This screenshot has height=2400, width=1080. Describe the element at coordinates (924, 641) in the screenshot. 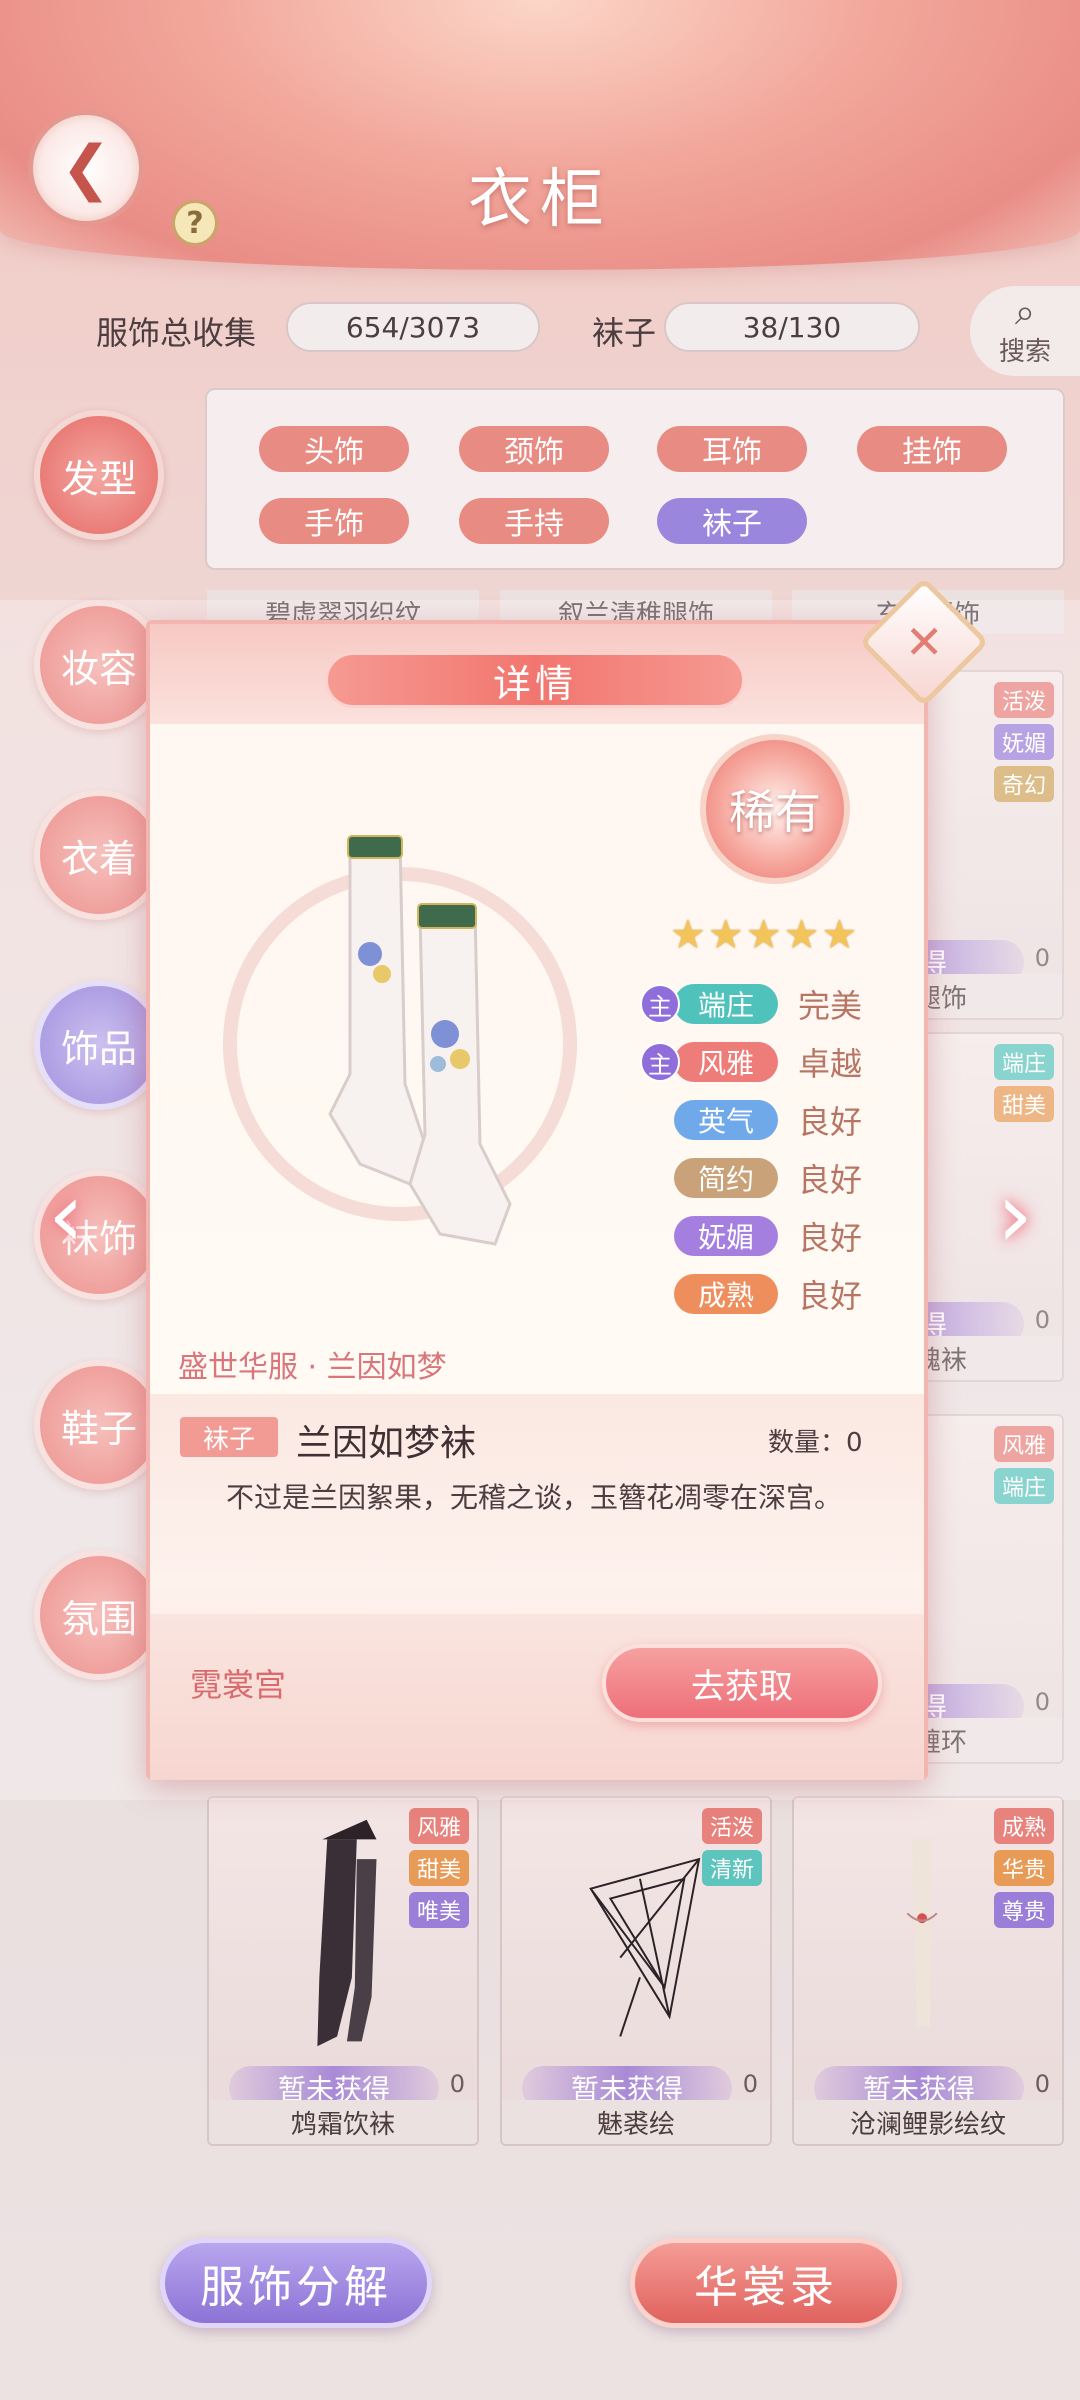

I see `close-icon: ✕` at that location.